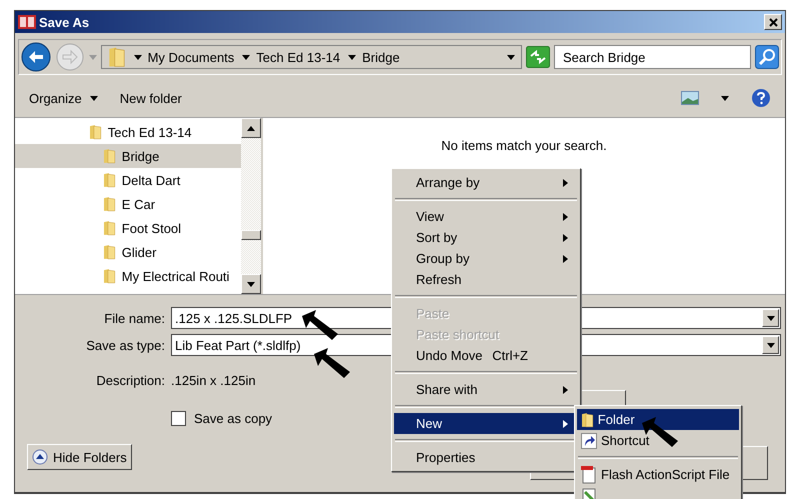 The image size is (791, 499). What do you see at coordinates (214, 380) in the screenshot?
I see `description-value: .125in x .125in` at bounding box center [214, 380].